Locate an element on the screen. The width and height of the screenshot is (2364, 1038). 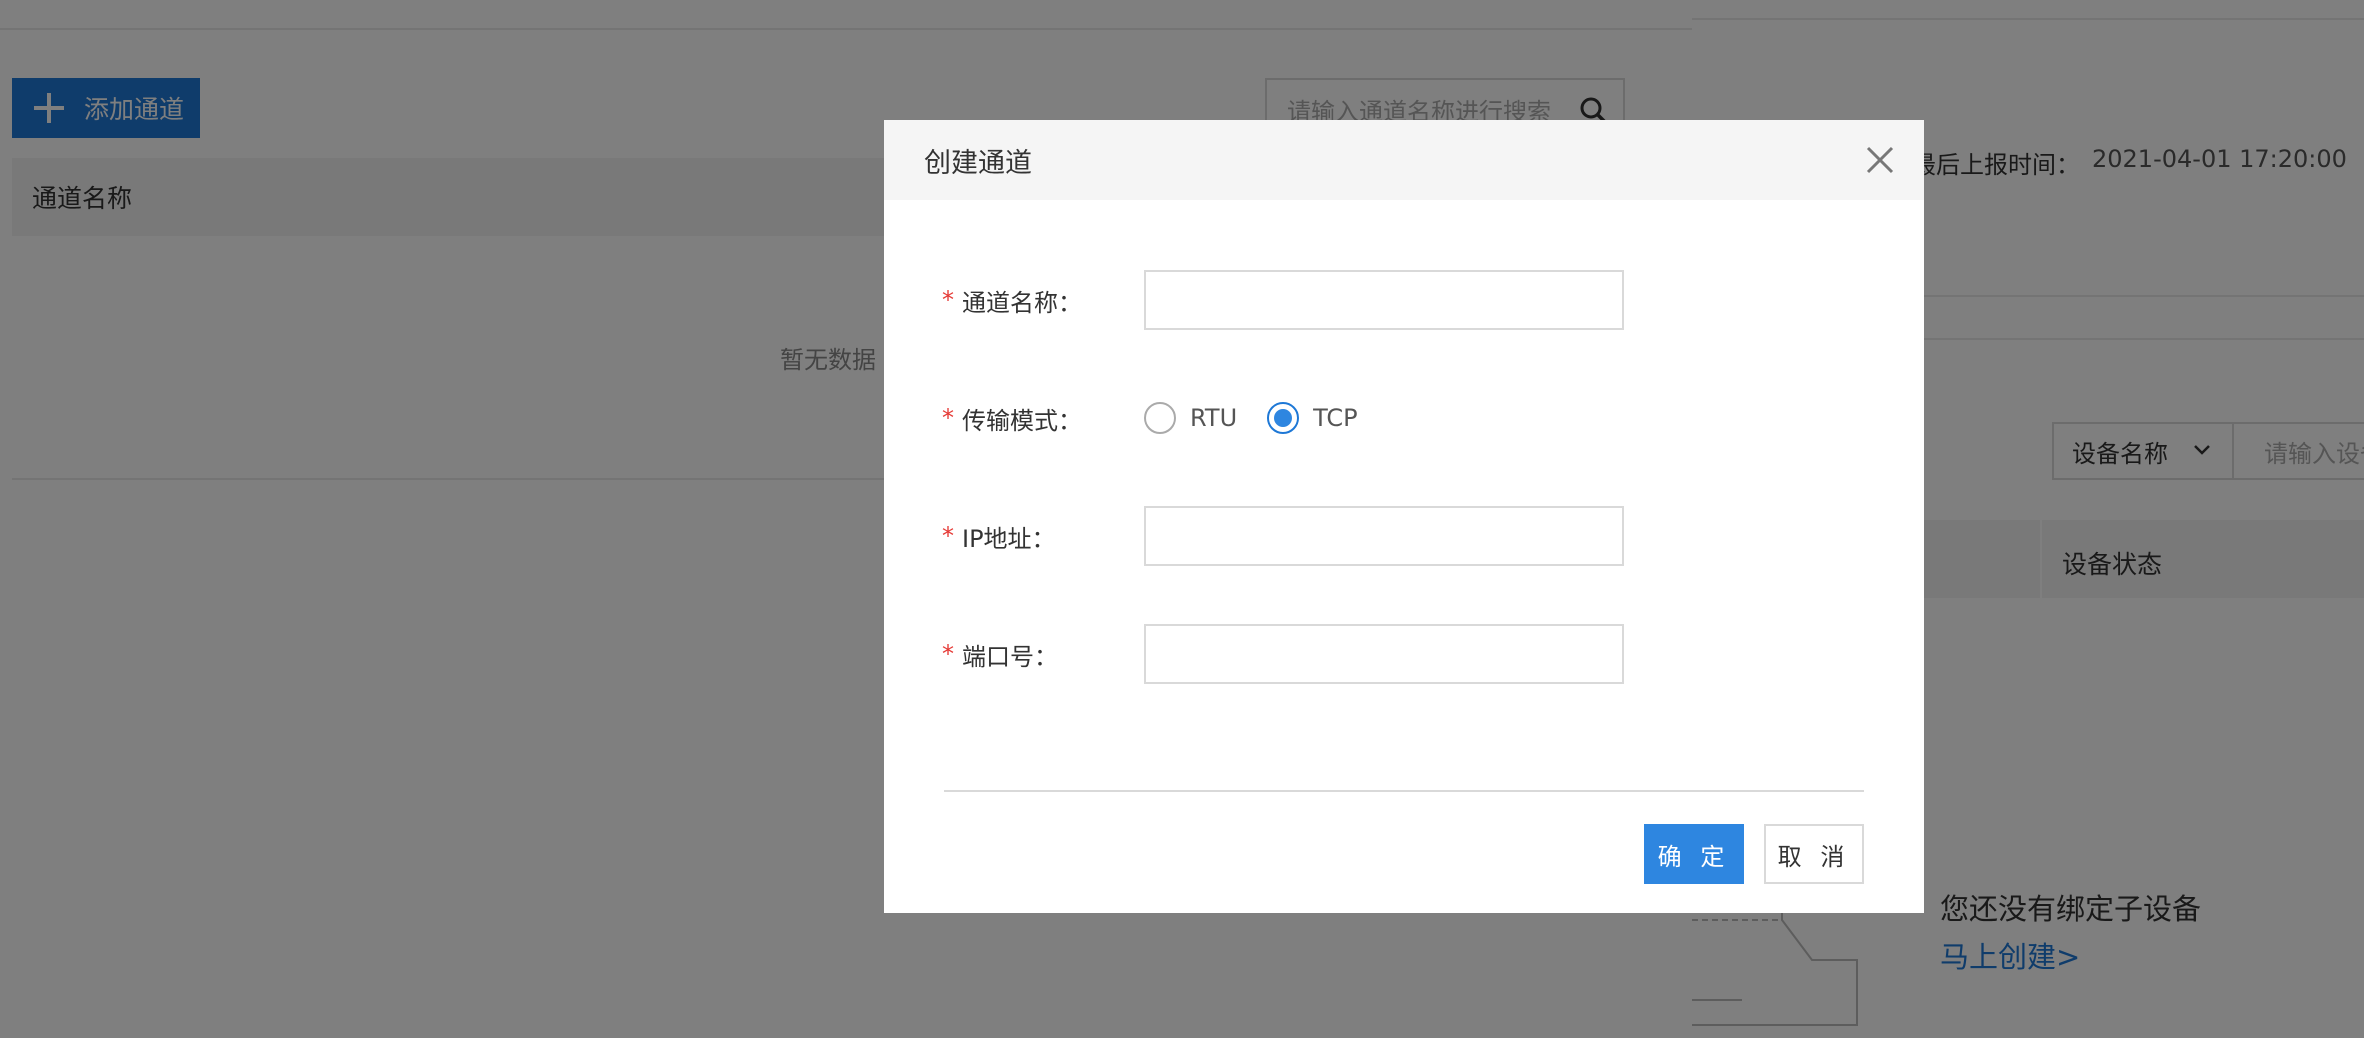
transport-label: * 传输模式： is located at coordinates (1012, 418).